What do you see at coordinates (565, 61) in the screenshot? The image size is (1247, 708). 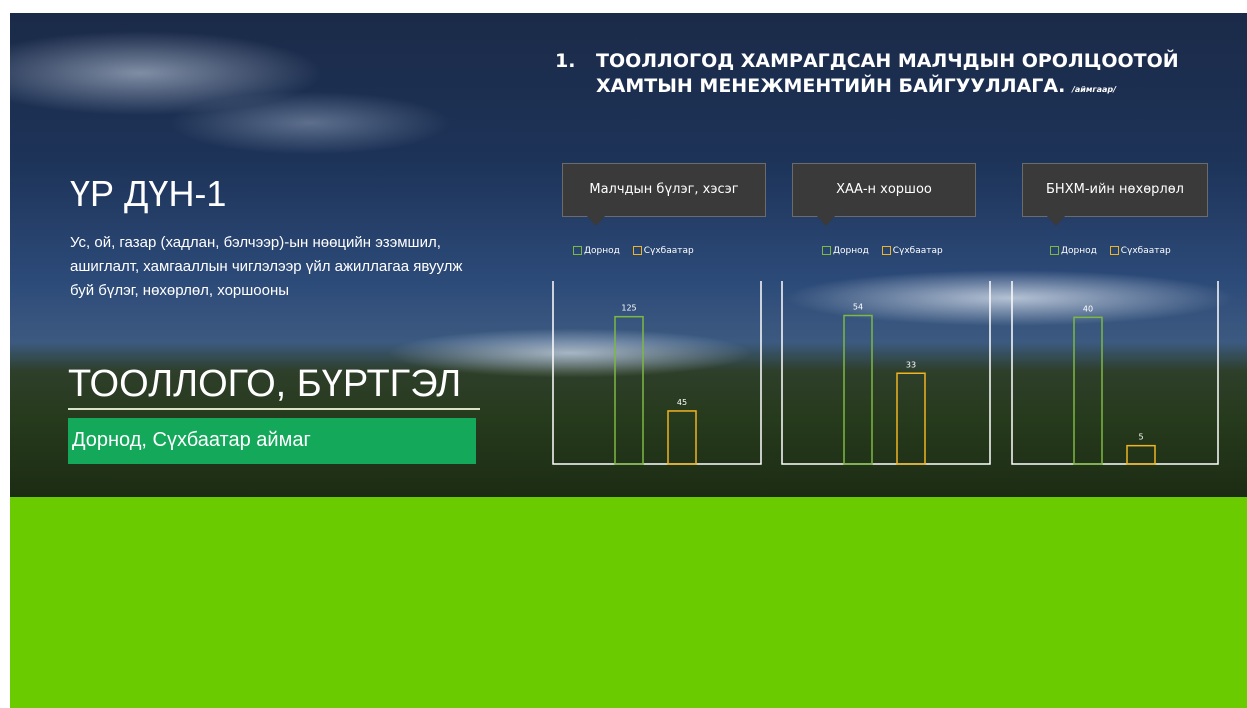 I see `title-number: 1.` at bounding box center [565, 61].